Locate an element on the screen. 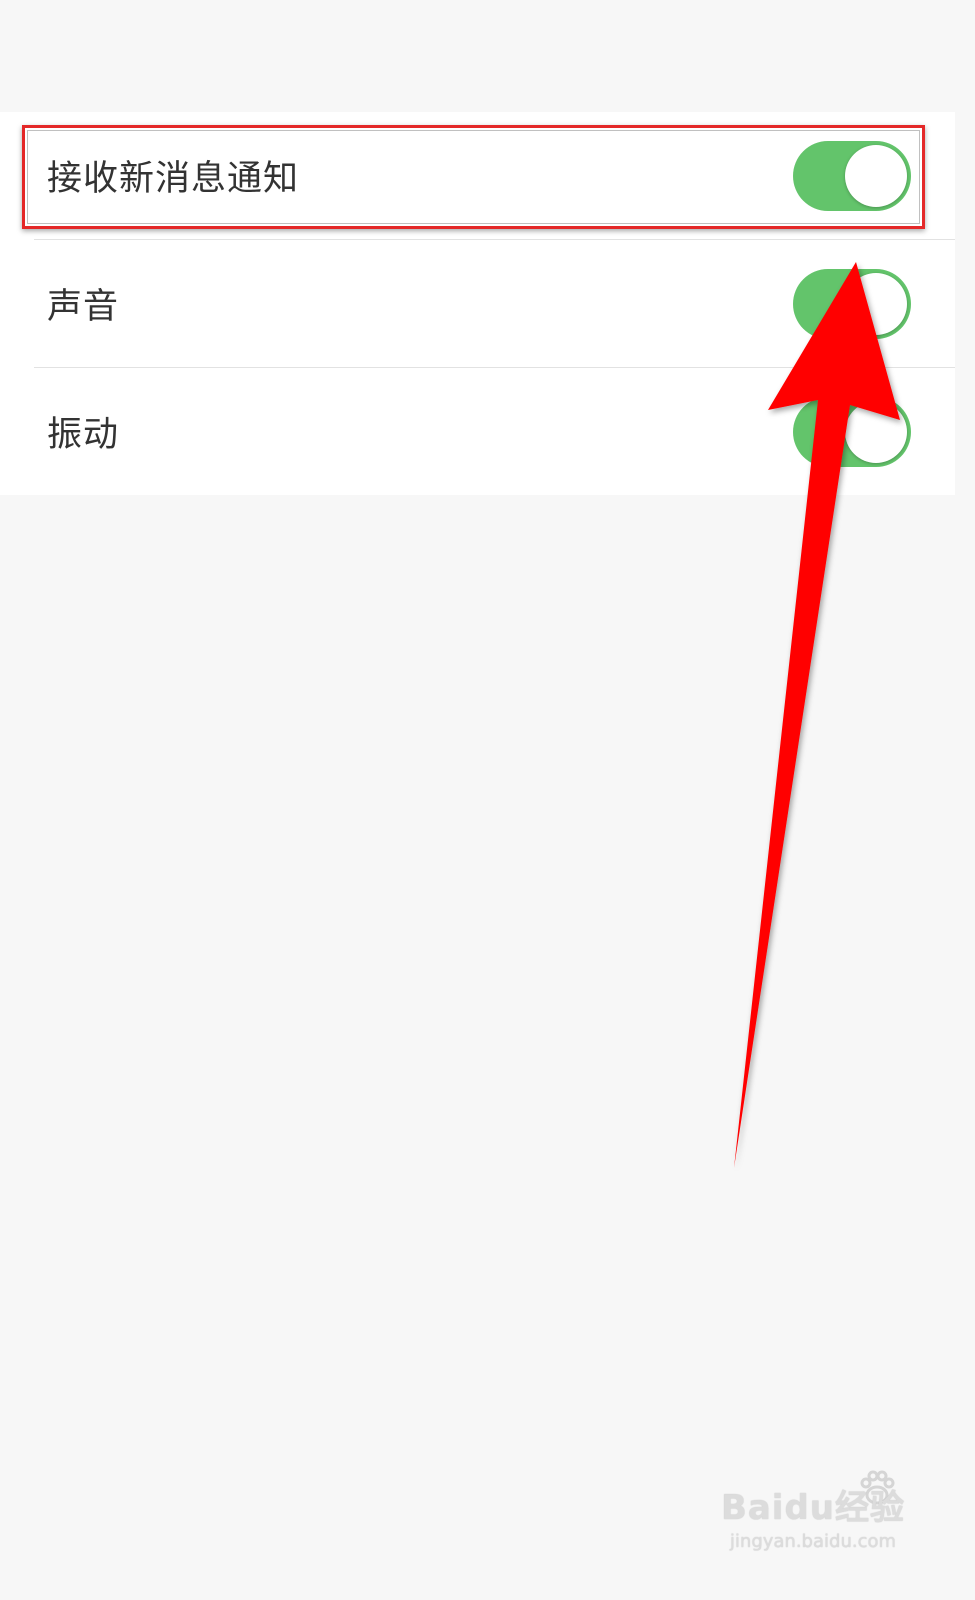 Image resolution: width=975 pixels, height=1600 pixels. vibration-toggle is located at coordinates (852, 431).